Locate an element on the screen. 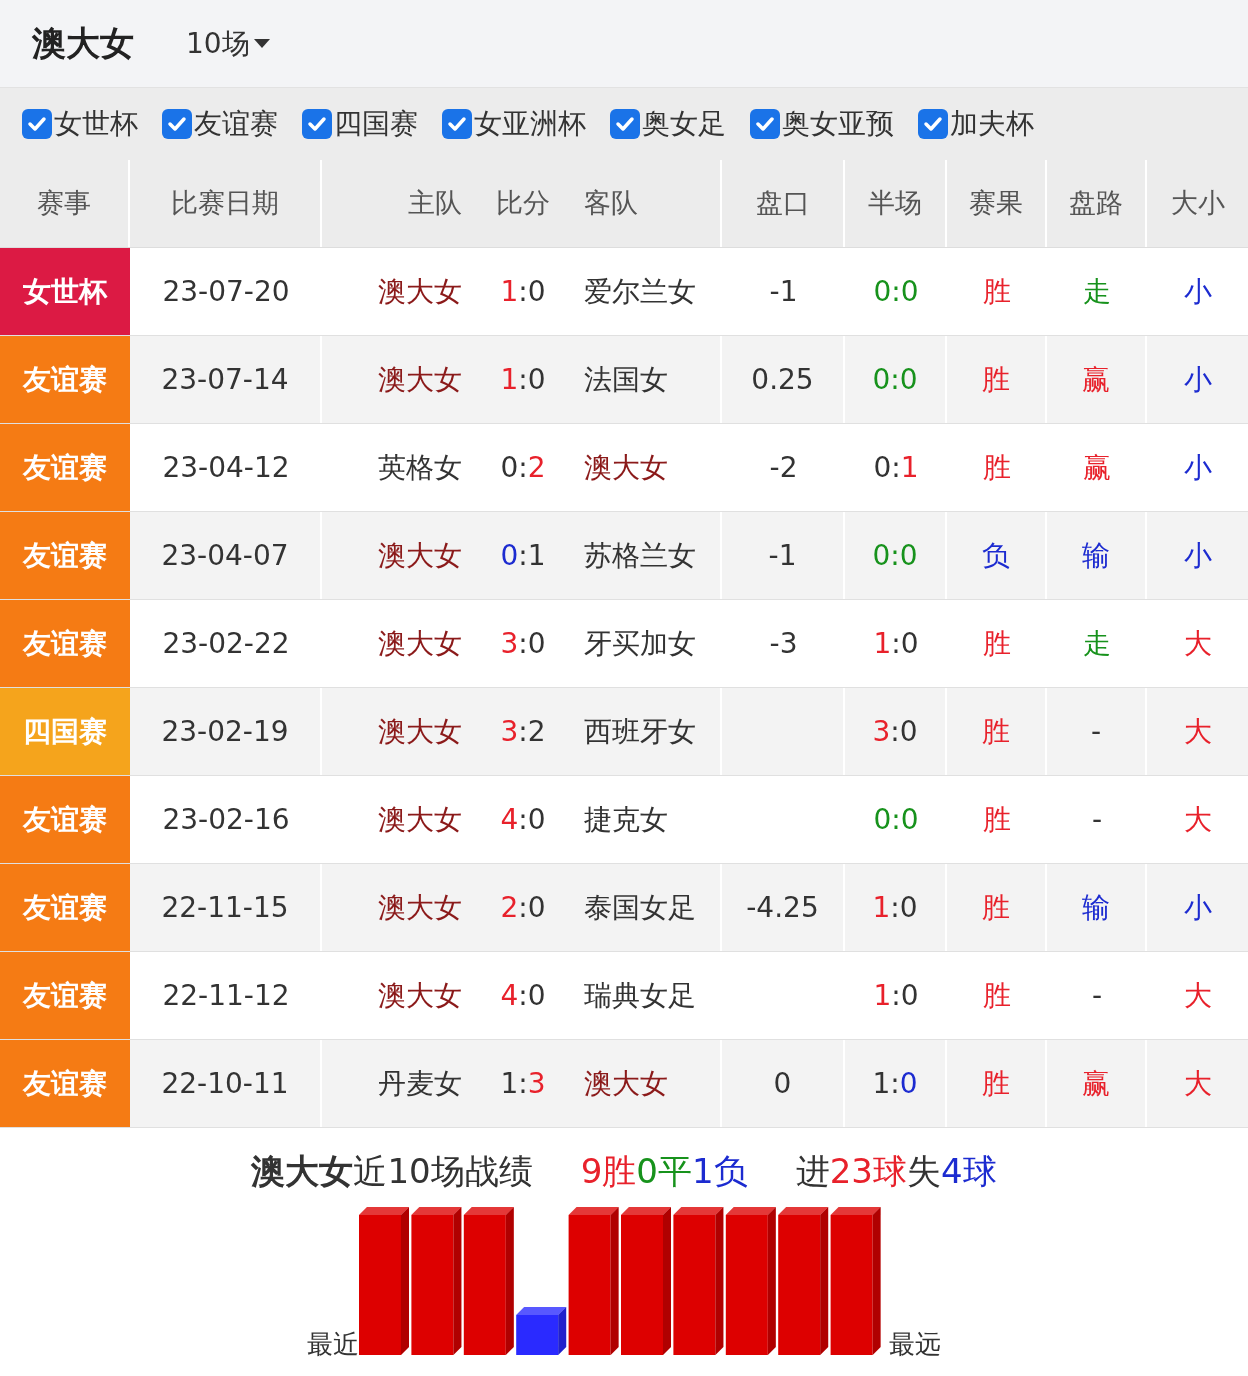 The height and width of the screenshot is (1376, 1248). competition-cell: 四国赛 is located at coordinates (65, 731).